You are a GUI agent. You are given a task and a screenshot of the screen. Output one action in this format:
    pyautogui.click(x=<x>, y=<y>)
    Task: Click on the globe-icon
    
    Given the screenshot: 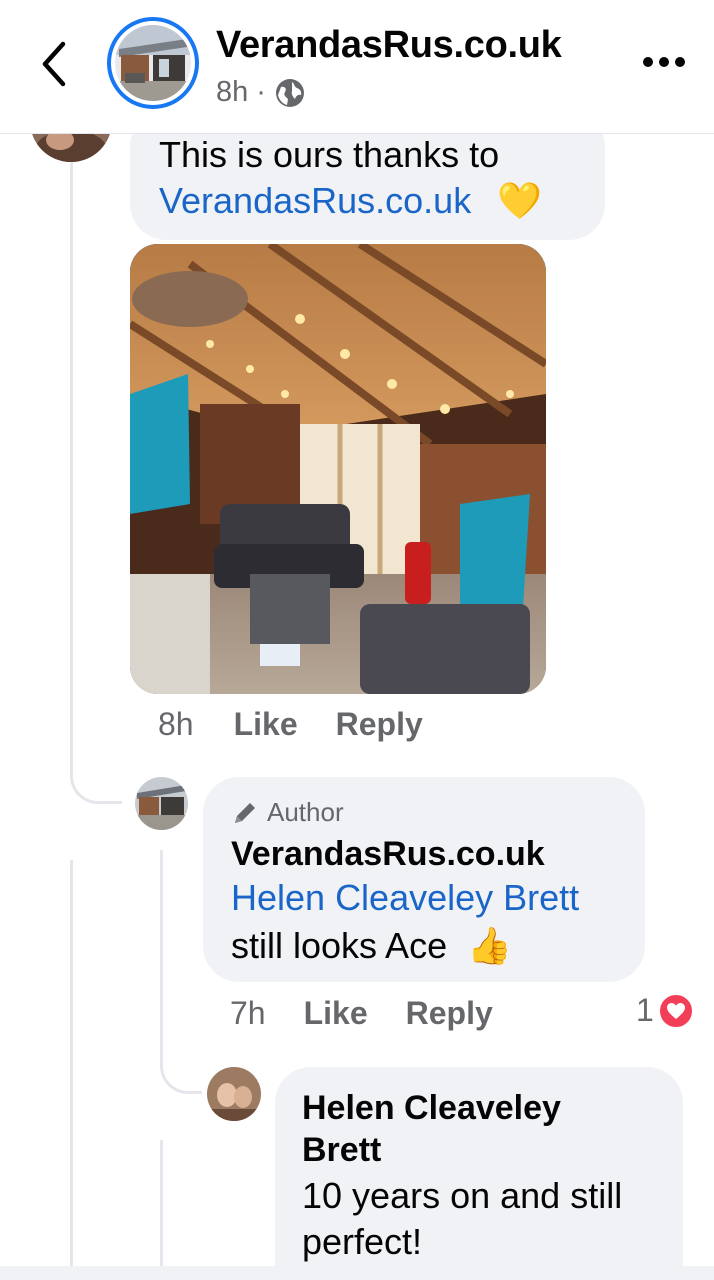 What is the action you would take?
    pyautogui.click(x=289, y=92)
    